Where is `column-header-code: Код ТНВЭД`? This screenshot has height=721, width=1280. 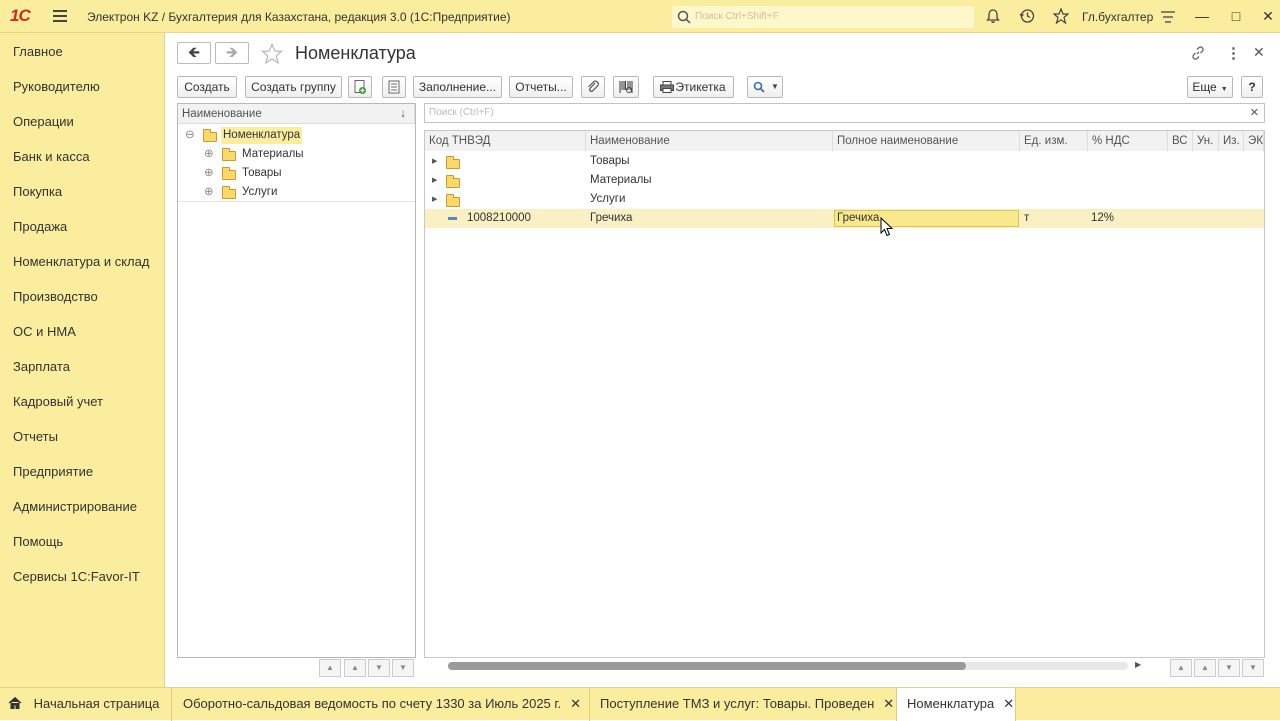
column-header-code: Код ТНВЭД is located at coordinates (505, 141).